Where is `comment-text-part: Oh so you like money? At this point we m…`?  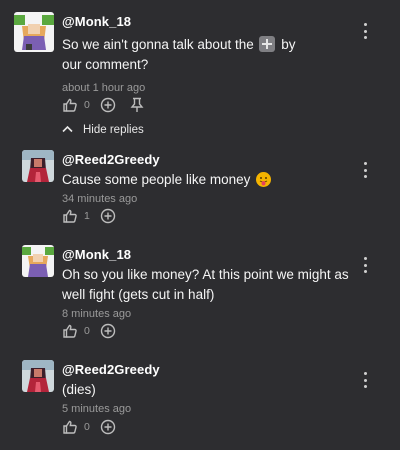 comment-text-part: Oh so you like money? At this point we m… is located at coordinates (205, 274).